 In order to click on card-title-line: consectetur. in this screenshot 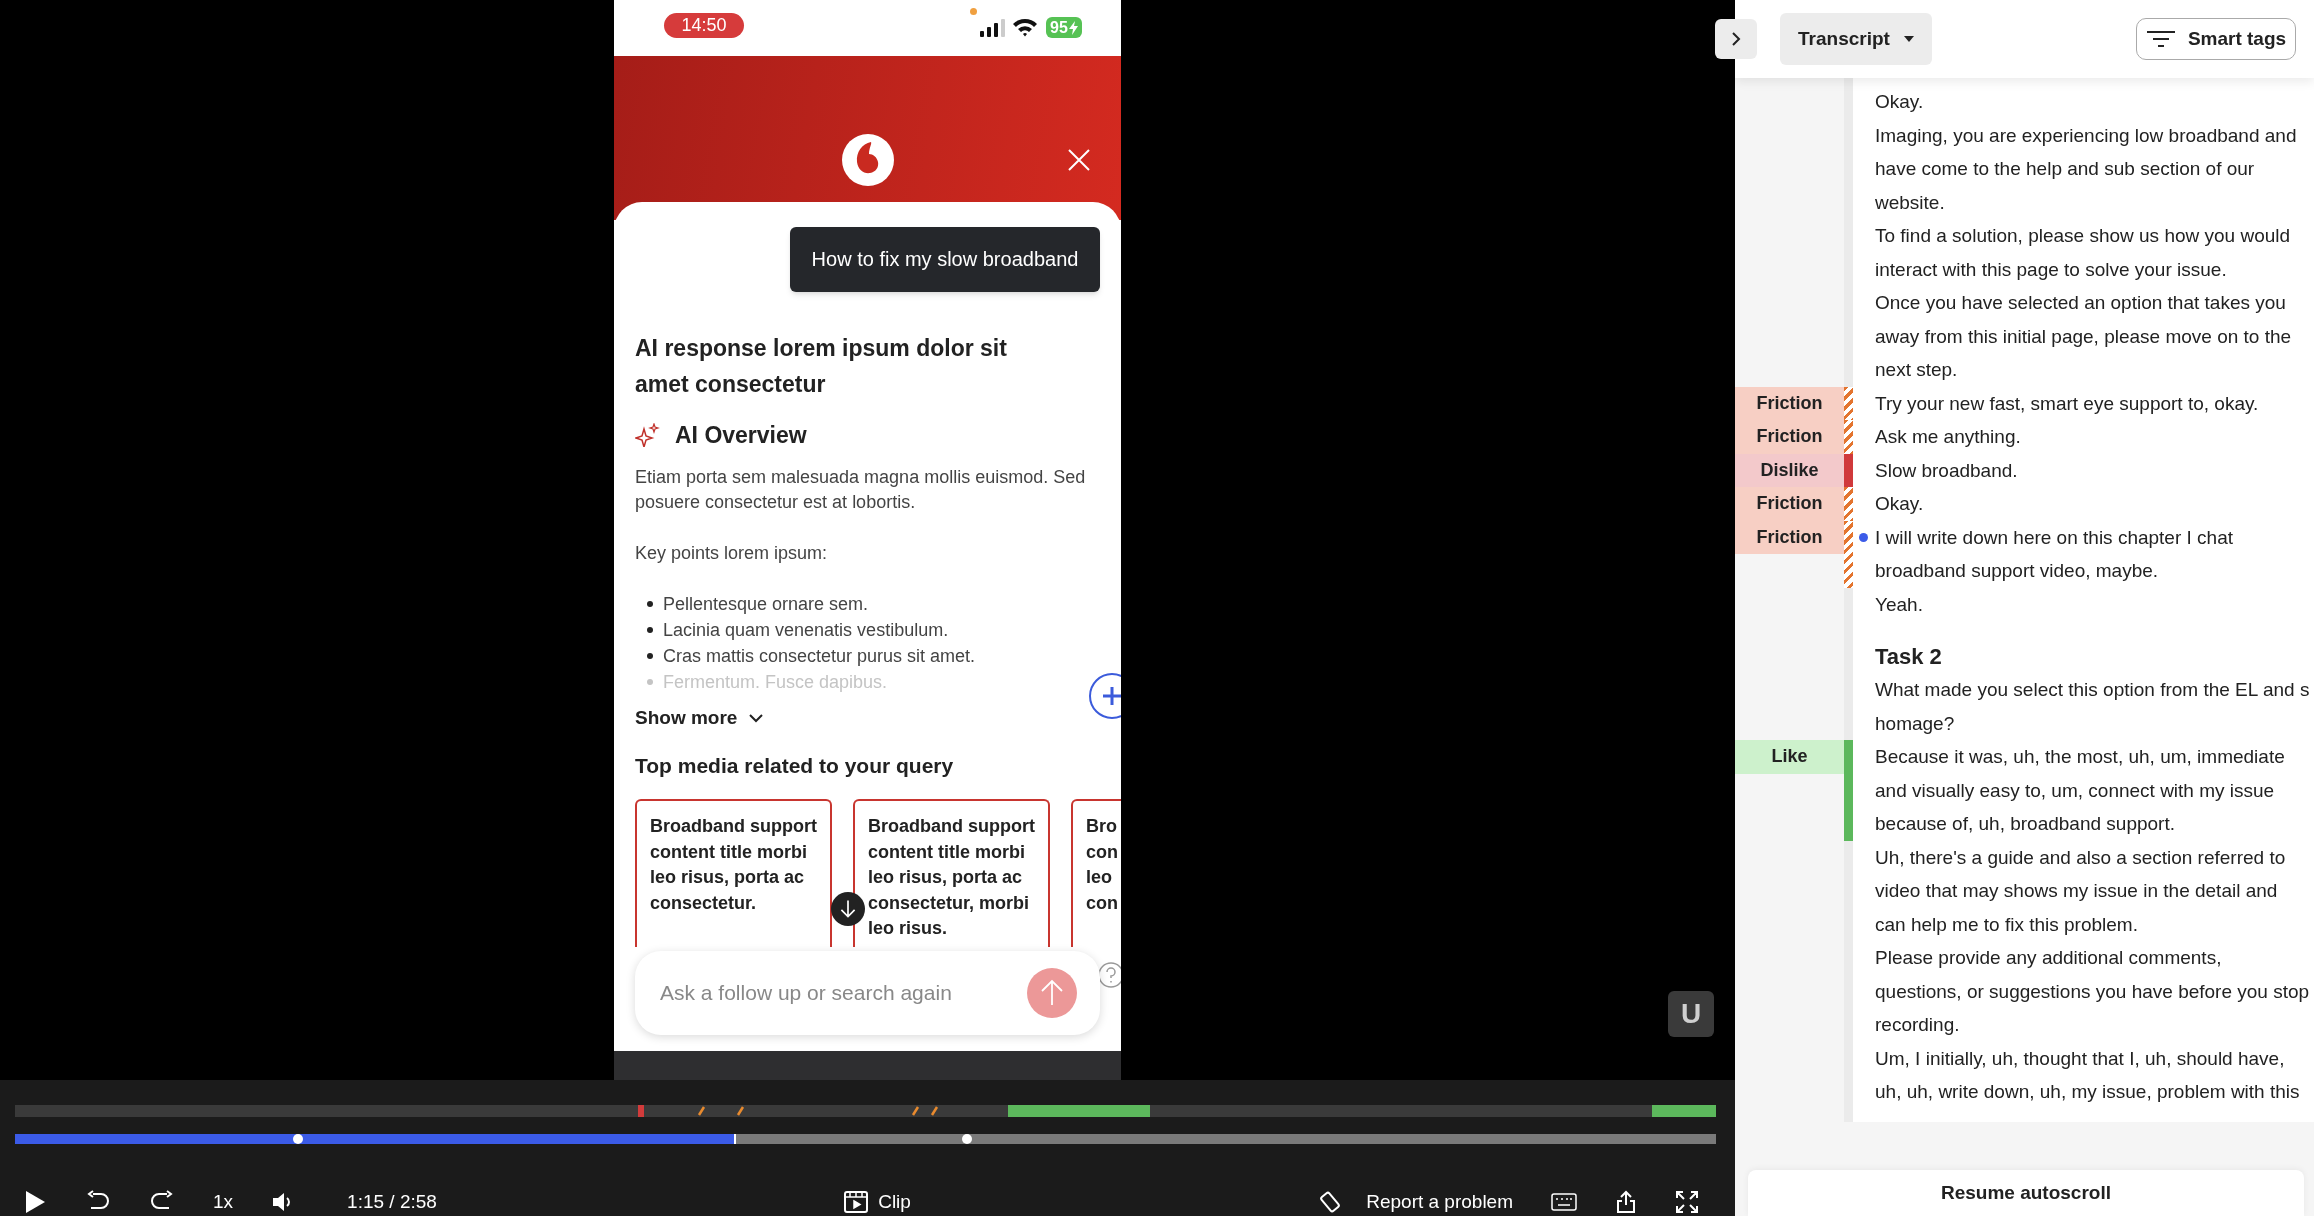, I will do `click(704, 903)`.